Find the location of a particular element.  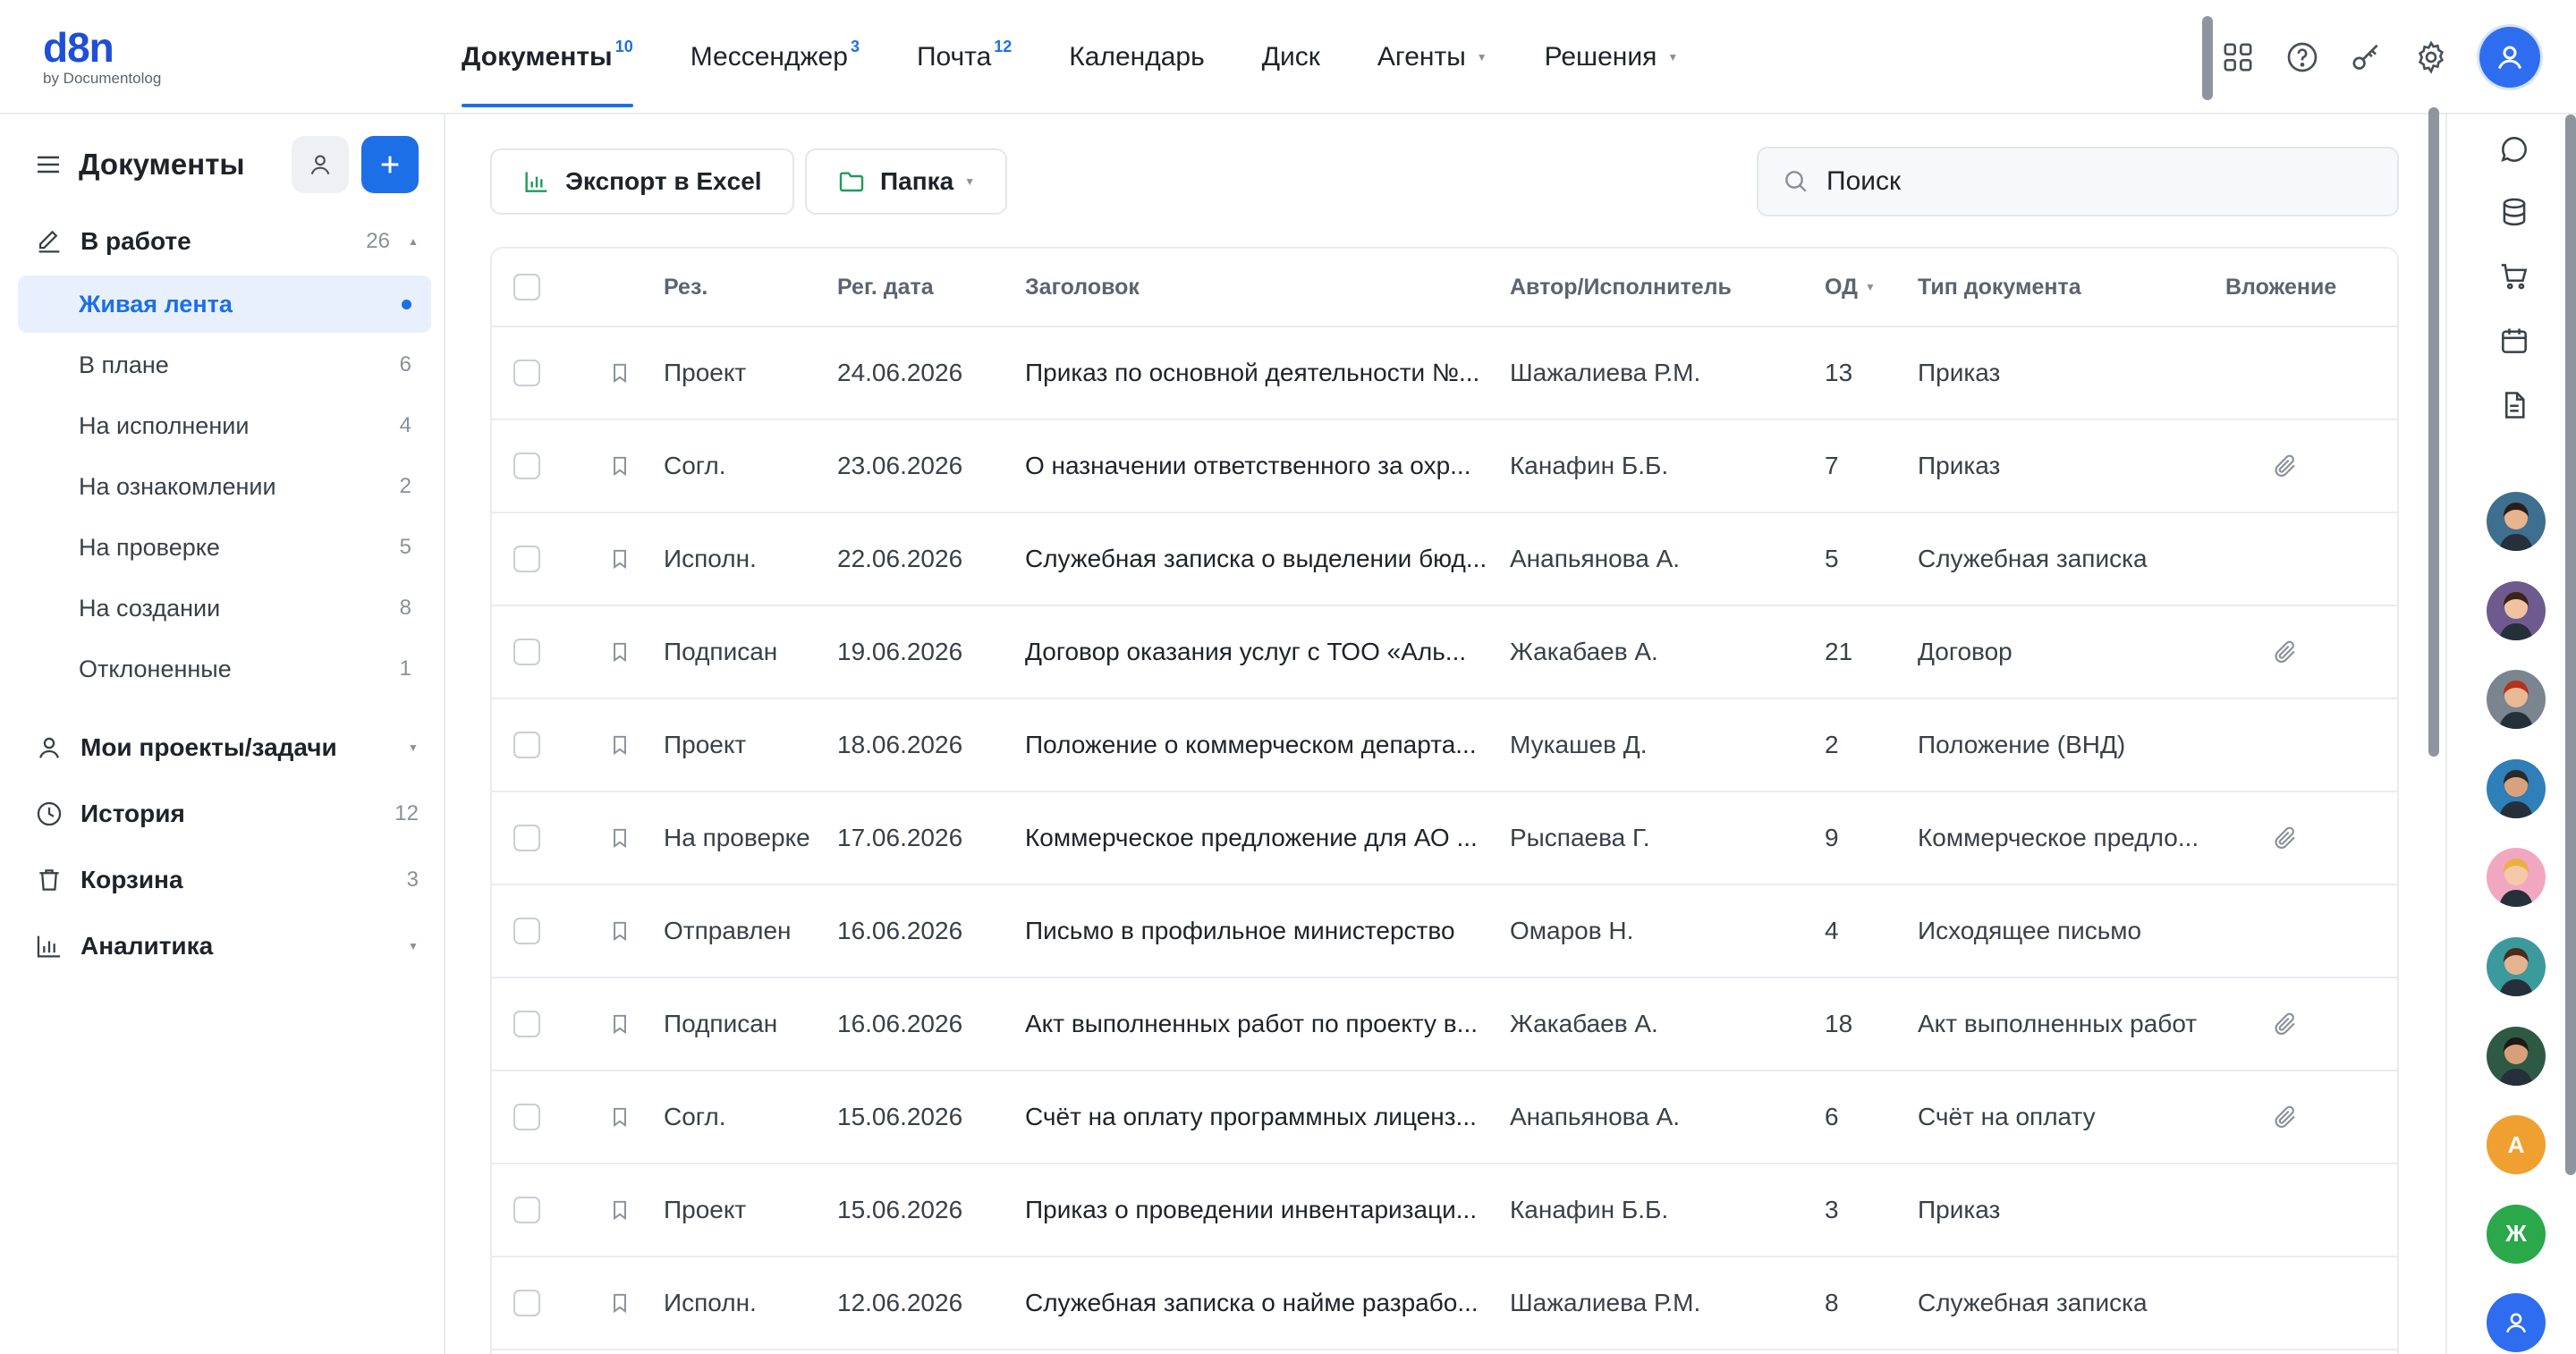

folder-button: Папка ▼ is located at coordinates (906, 181).